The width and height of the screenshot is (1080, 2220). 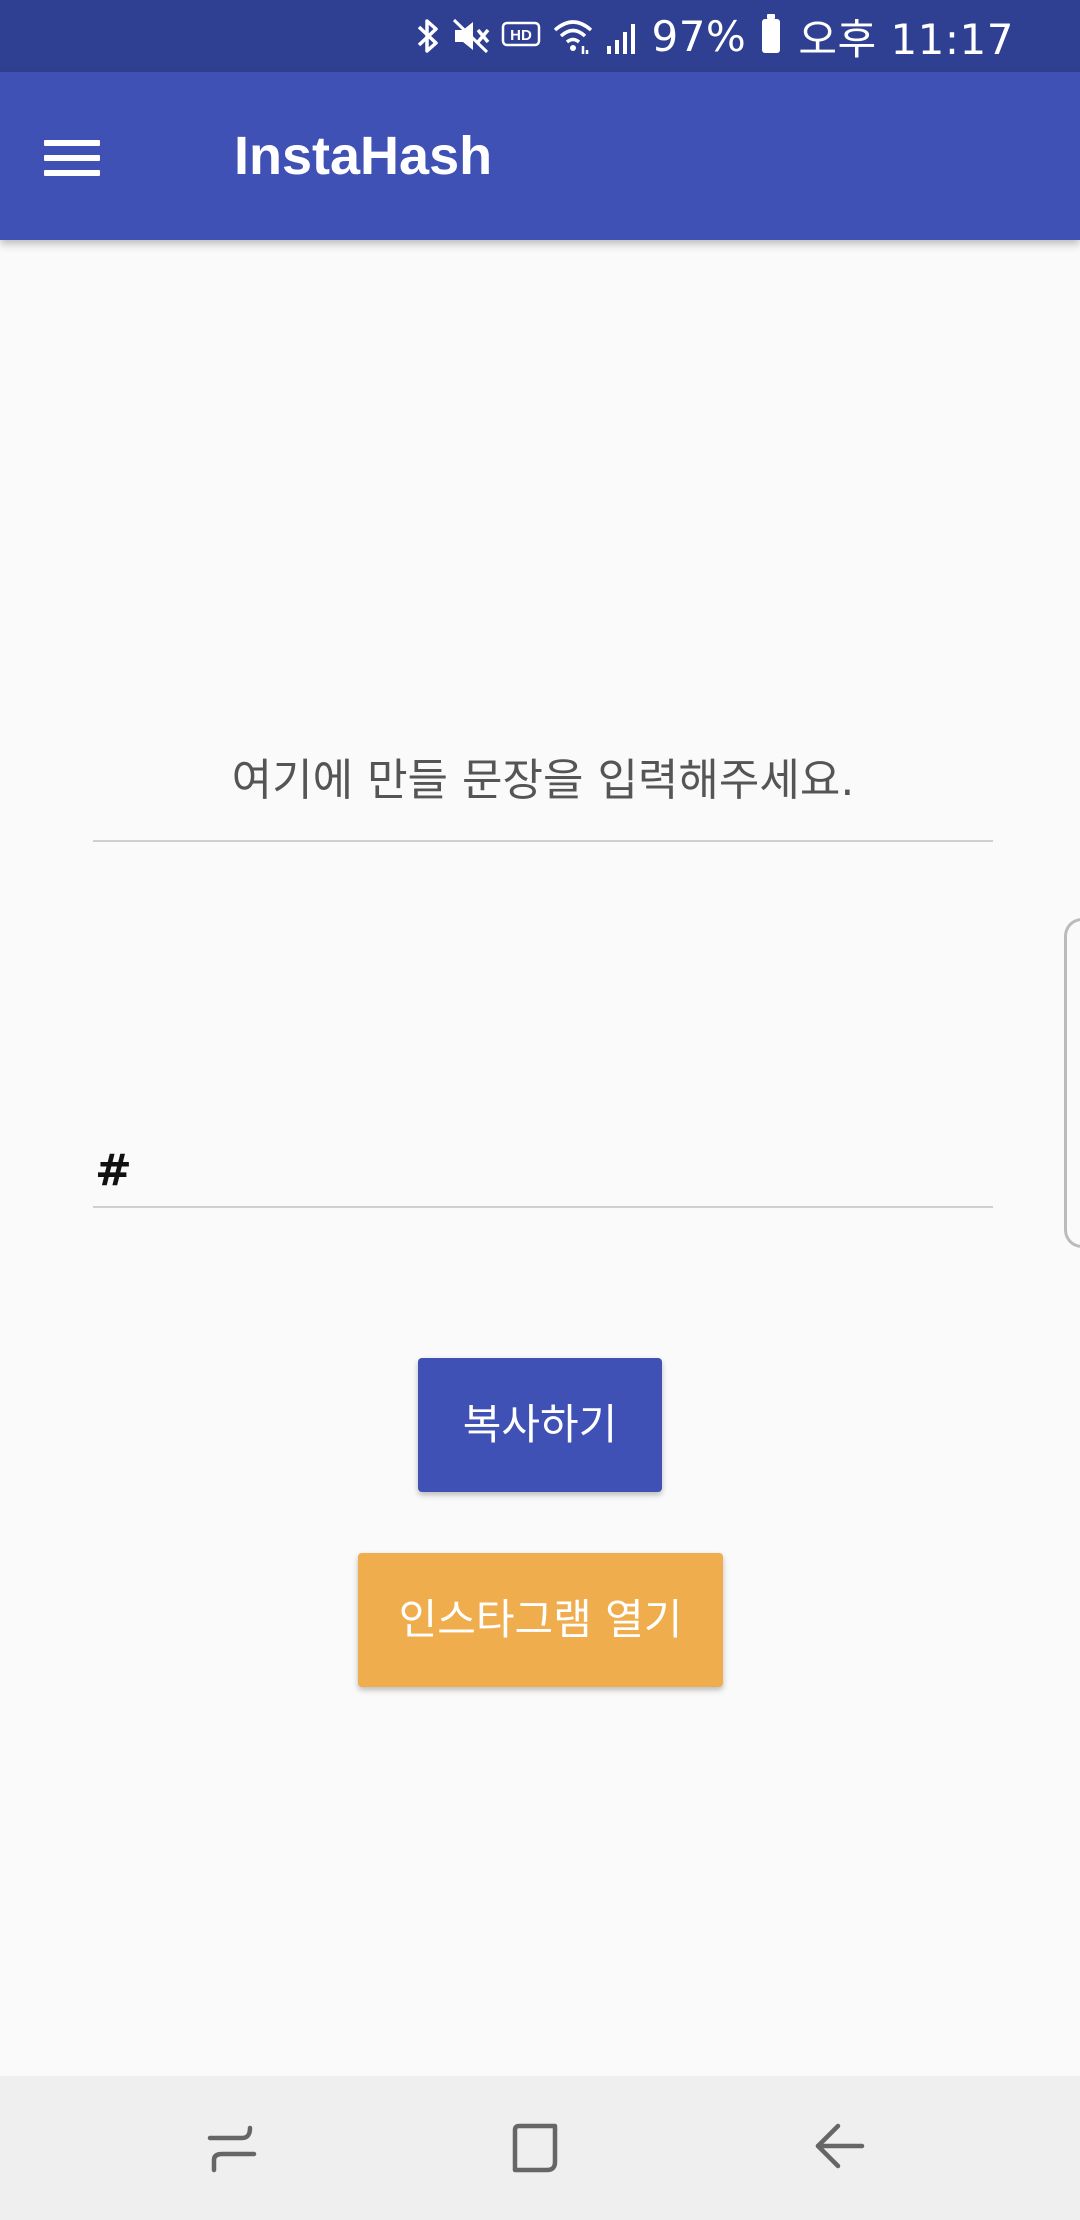 I want to click on app-title: InstaHash, so click(x=363, y=156).